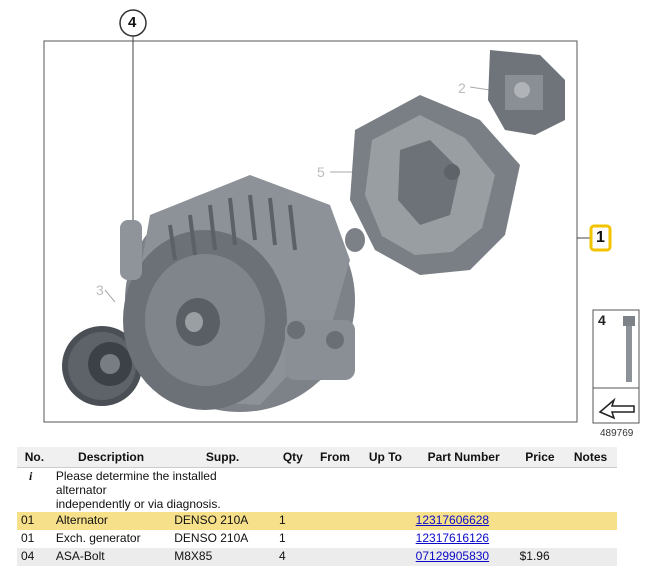  What do you see at coordinates (600, 238) in the screenshot?
I see `callout-1: 1` at bounding box center [600, 238].